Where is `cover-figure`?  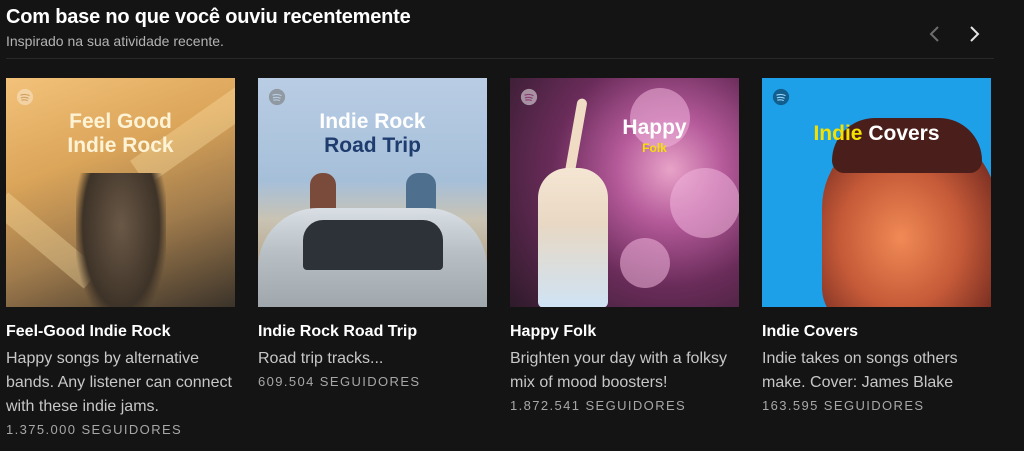 cover-figure is located at coordinates (121, 240).